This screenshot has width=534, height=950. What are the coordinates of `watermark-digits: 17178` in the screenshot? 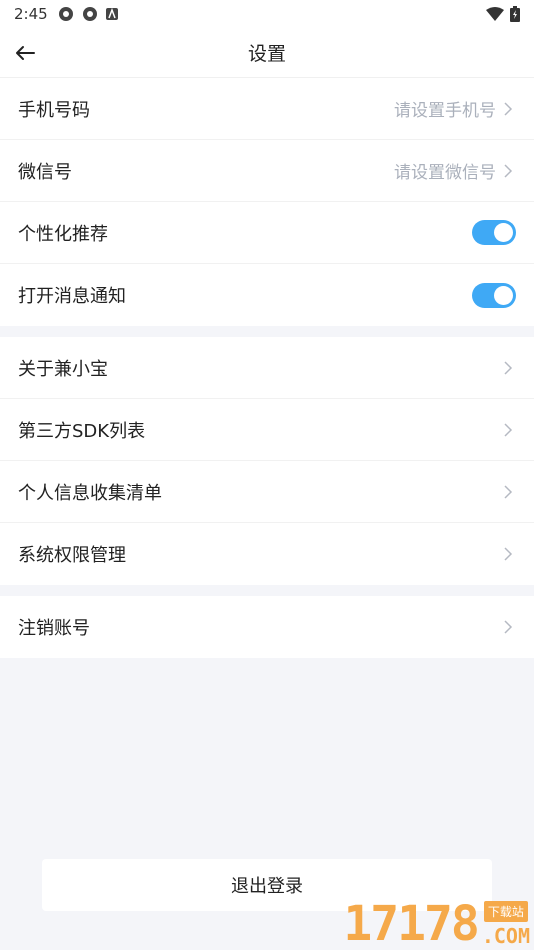 It's located at (411, 923).